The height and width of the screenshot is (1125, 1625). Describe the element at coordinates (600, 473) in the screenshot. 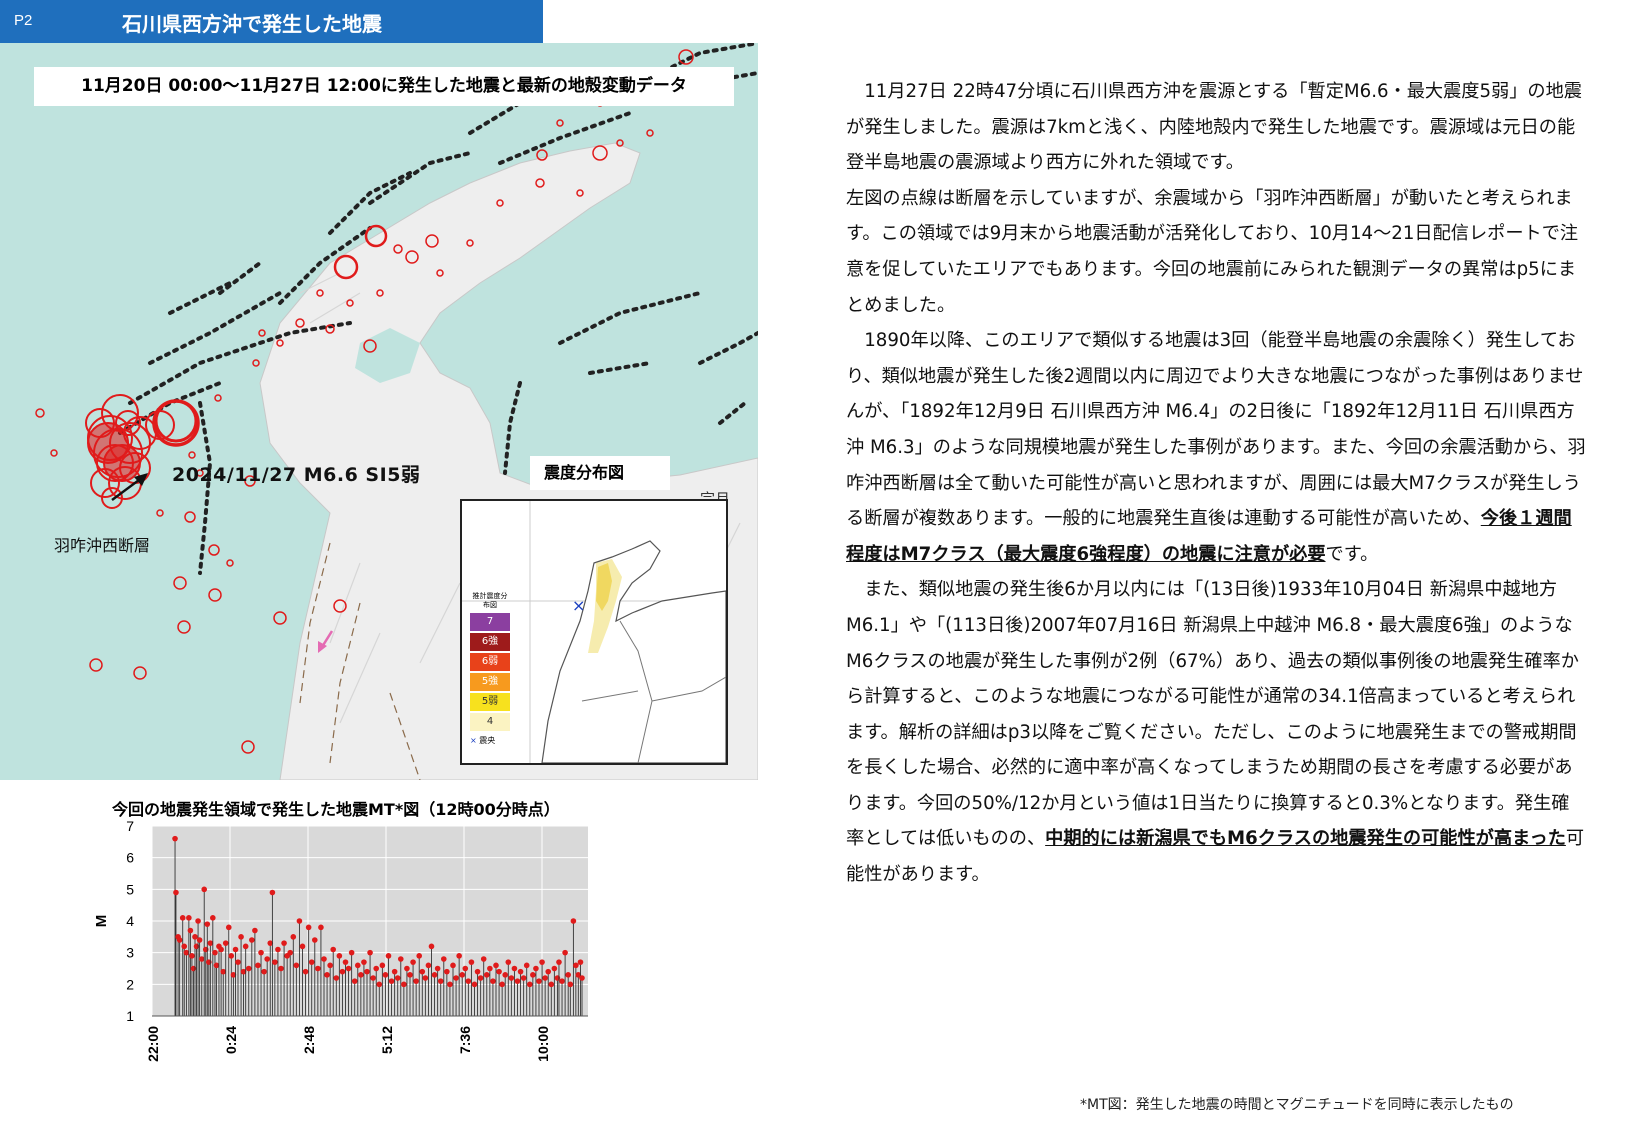

I see `inset-title: 震度分布図` at that location.